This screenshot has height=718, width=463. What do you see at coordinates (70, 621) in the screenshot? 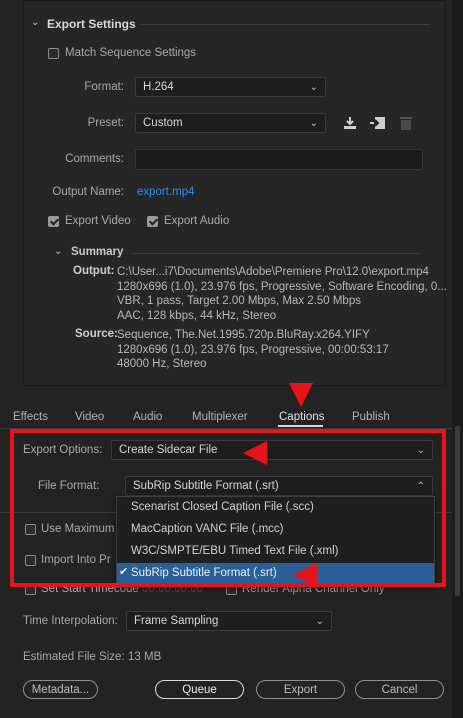
I see `time-interpolation-label: Time Interpolation:` at bounding box center [70, 621].